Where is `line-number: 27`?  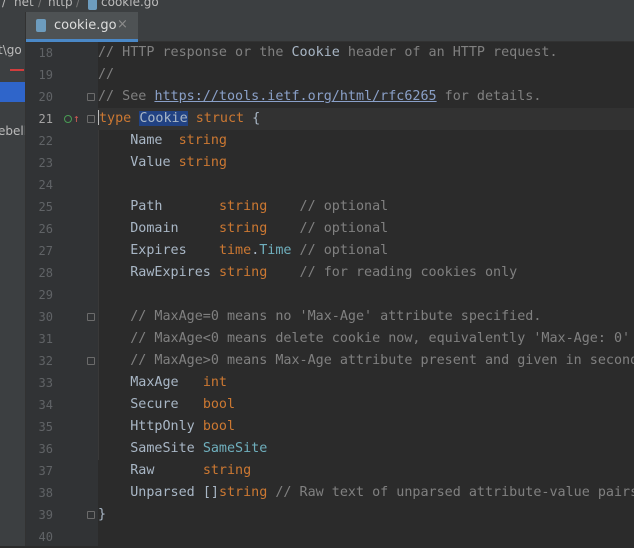 line-number: 27 is located at coordinates (39, 251).